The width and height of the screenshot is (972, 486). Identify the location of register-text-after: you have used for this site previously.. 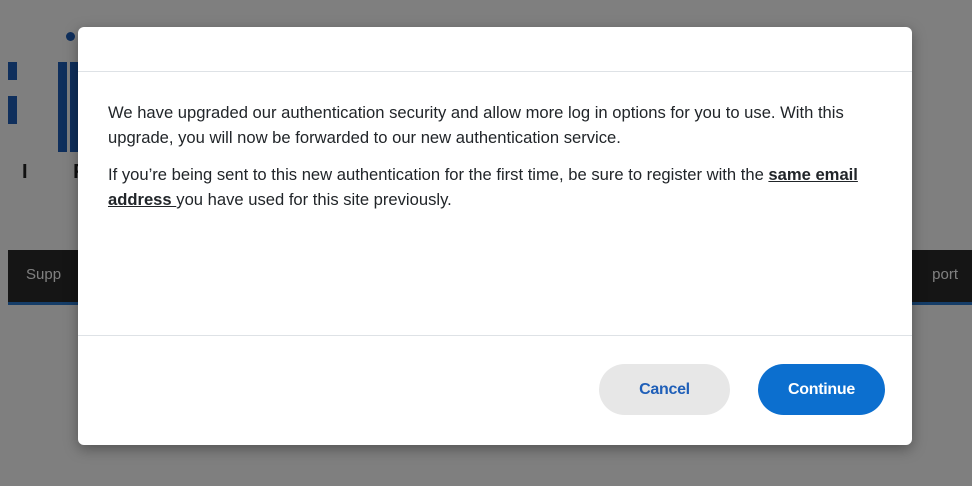
(314, 199).